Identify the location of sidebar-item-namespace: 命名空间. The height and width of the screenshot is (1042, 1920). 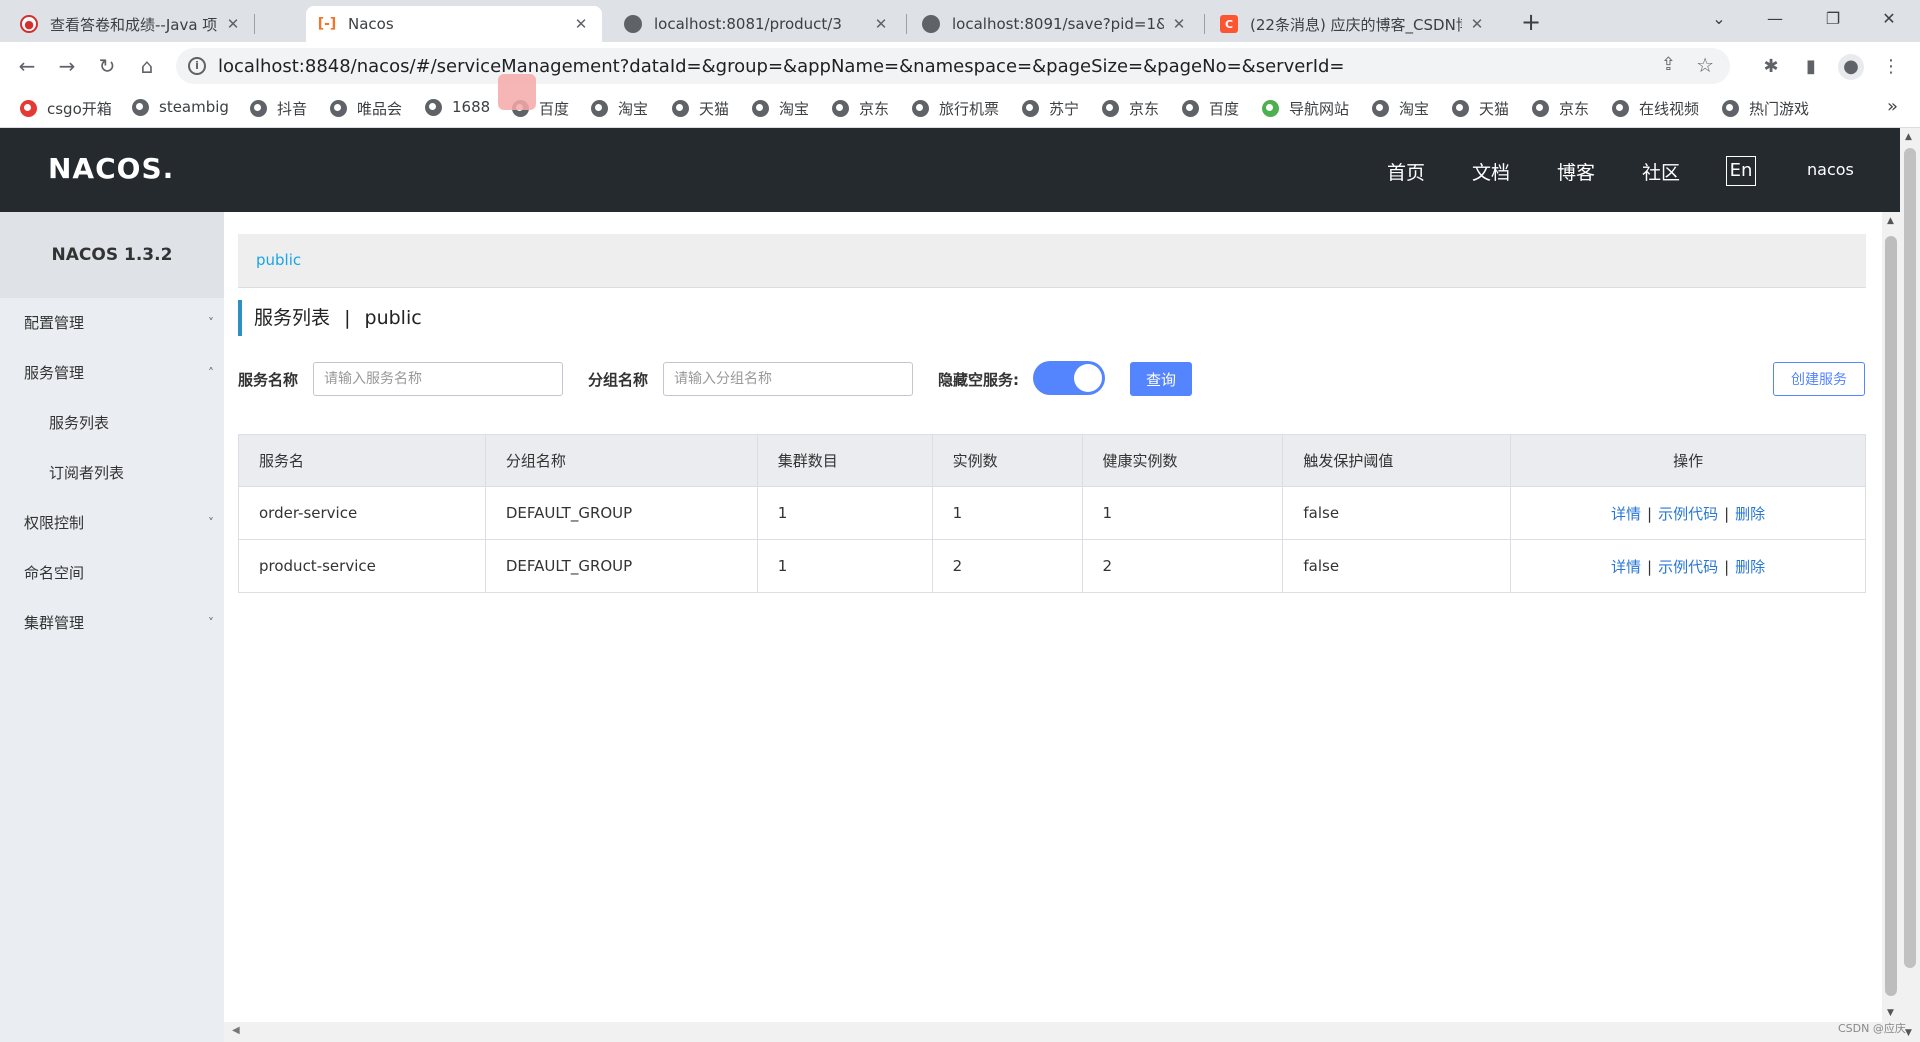
(112, 573).